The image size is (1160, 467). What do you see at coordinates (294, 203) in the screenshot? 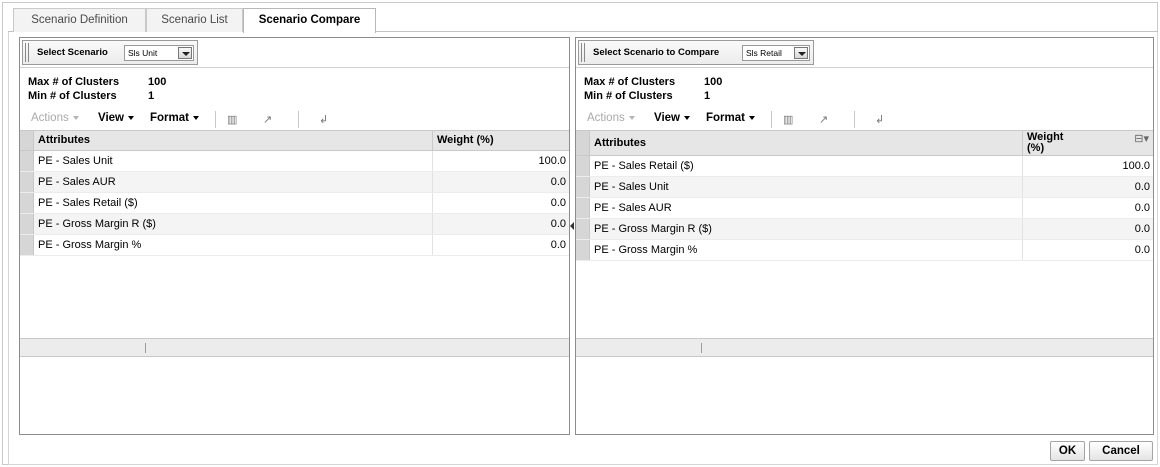
I see `table-row: PE - Sales Retail ($) 0.0` at bounding box center [294, 203].